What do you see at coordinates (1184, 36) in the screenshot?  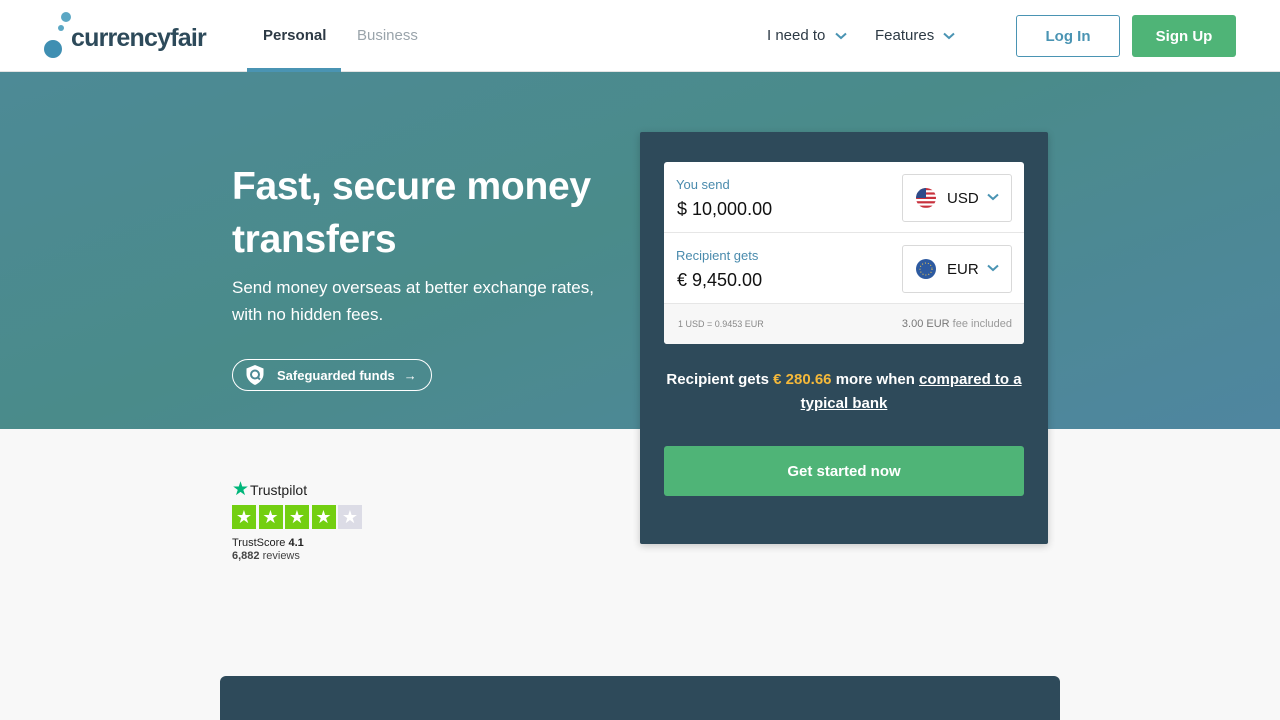 I see `signup-button: Sign Up` at bounding box center [1184, 36].